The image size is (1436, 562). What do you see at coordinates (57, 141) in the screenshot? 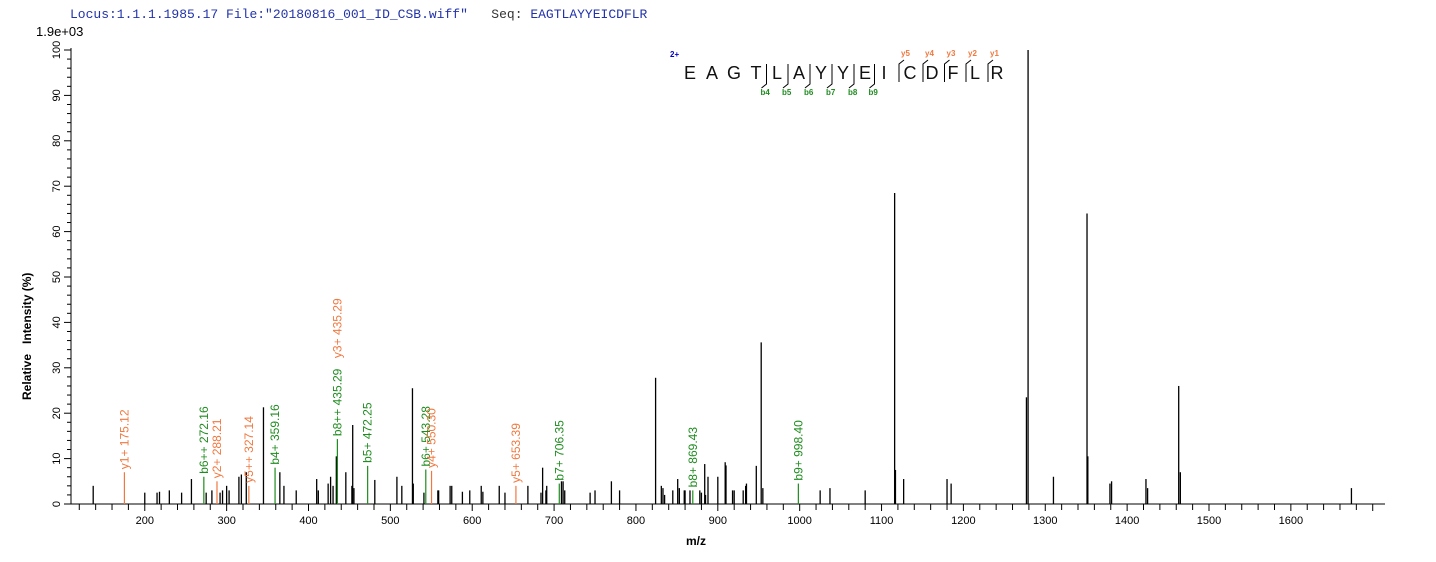
I see `y-tick-label: 80` at bounding box center [57, 141].